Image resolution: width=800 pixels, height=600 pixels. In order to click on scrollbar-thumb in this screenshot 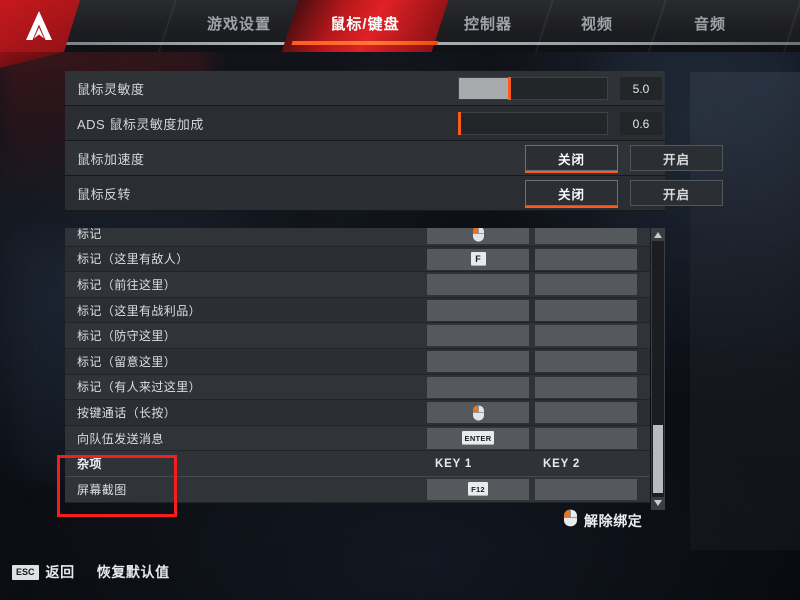, I will do `click(658, 459)`.